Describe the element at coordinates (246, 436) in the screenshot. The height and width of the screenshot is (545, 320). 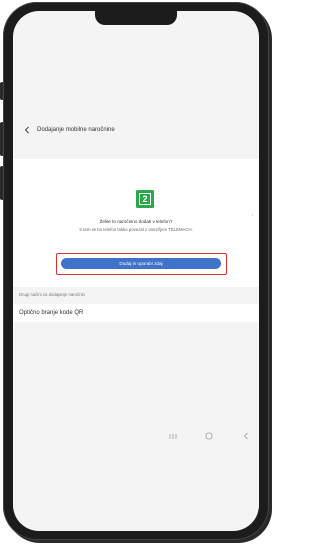
I see `back-icon` at that location.